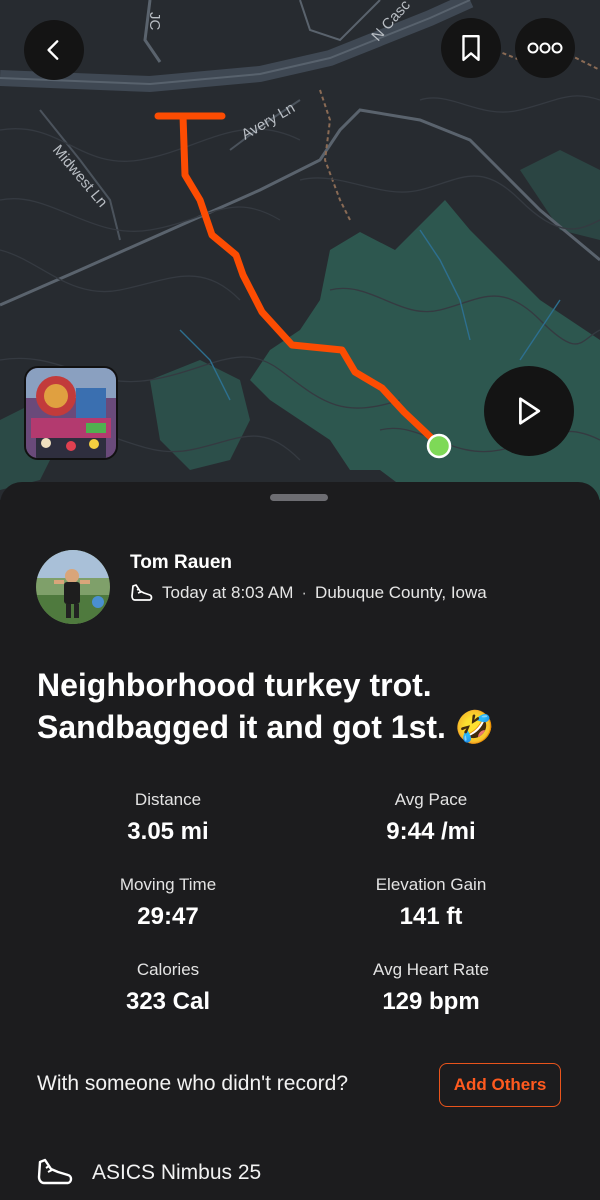 Image resolution: width=600 pixels, height=1200 pixels. I want to click on stat-label: Avg Heart Rate, so click(431, 969).